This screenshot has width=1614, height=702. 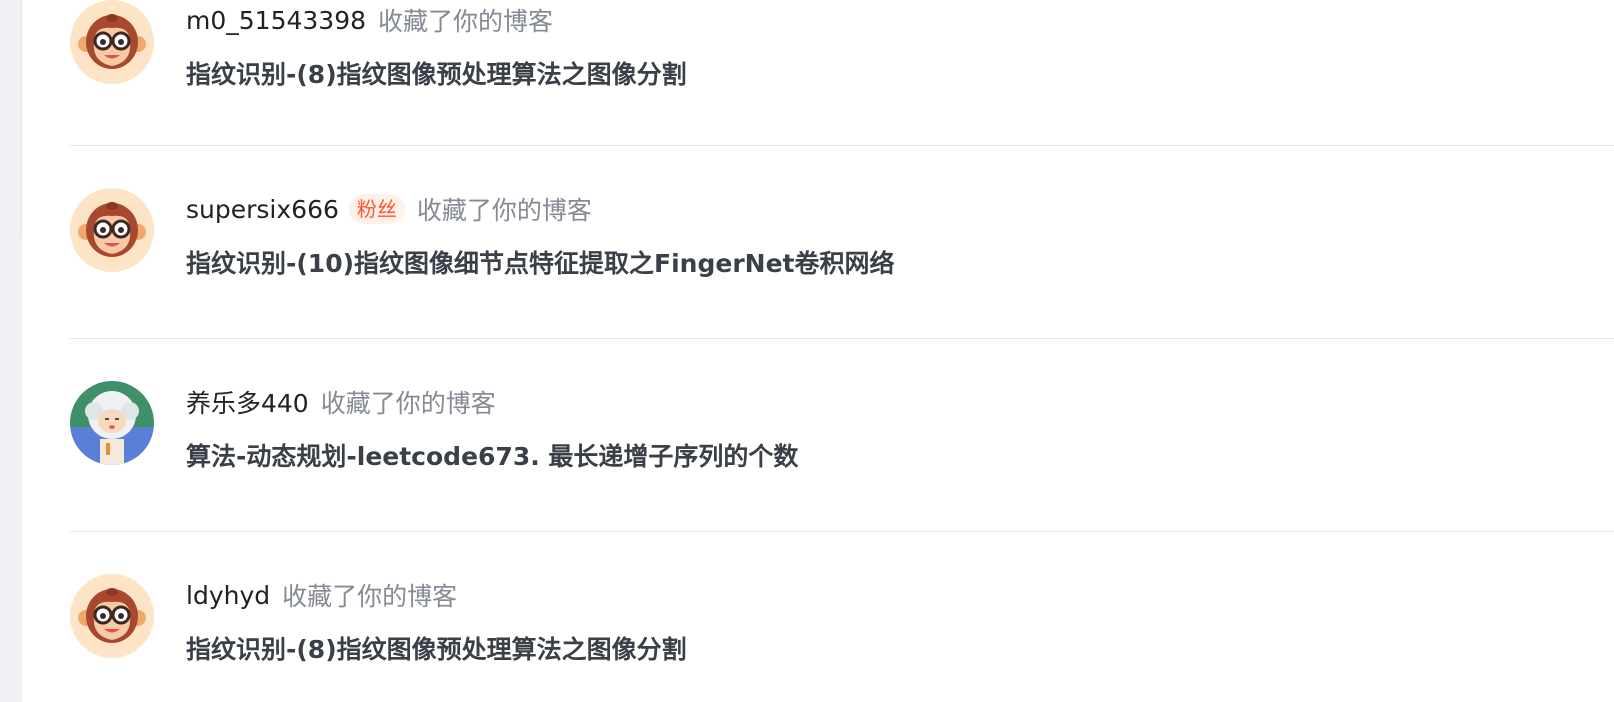 I want to click on sheep-icon, so click(x=112, y=423).